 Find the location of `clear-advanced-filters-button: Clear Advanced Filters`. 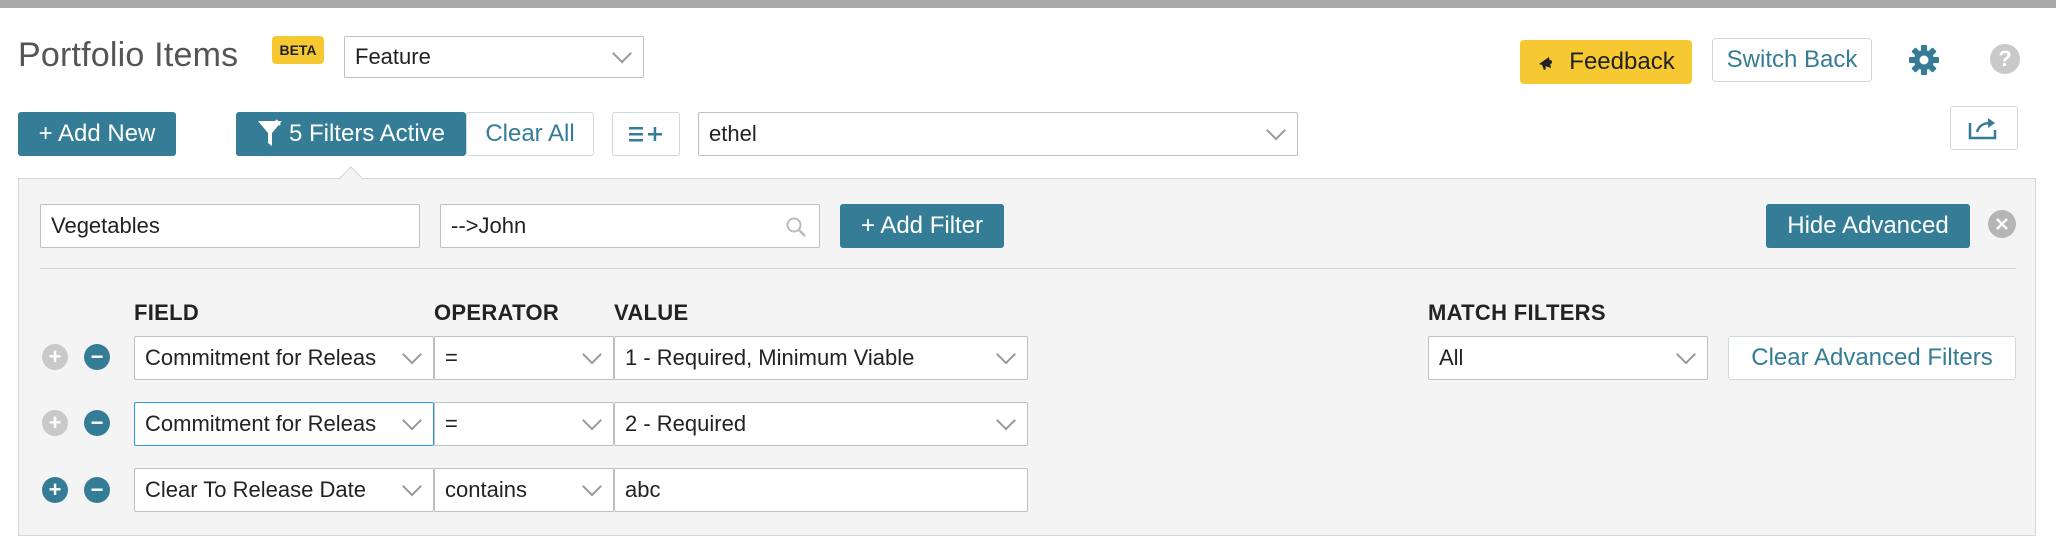

clear-advanced-filters-button: Clear Advanced Filters is located at coordinates (1872, 358).